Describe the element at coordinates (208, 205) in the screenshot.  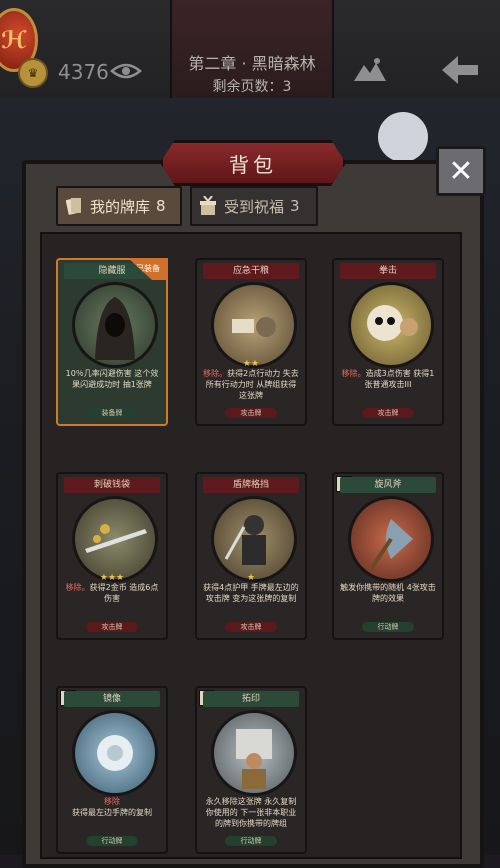
I see `gift-icon` at that location.